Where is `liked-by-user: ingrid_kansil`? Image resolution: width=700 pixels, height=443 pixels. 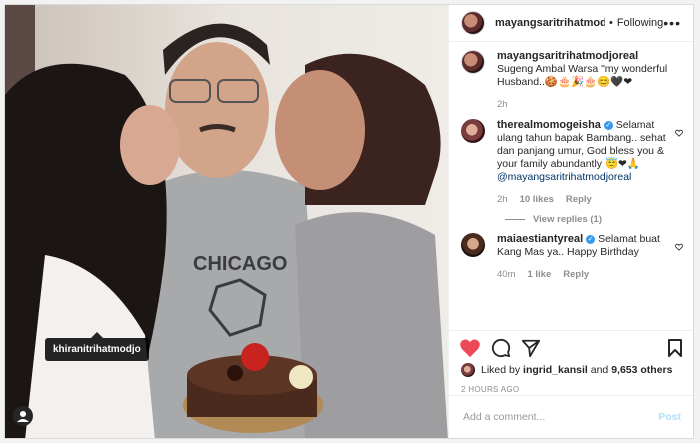
liked-by-user: ingrid_kansil is located at coordinates (555, 370).